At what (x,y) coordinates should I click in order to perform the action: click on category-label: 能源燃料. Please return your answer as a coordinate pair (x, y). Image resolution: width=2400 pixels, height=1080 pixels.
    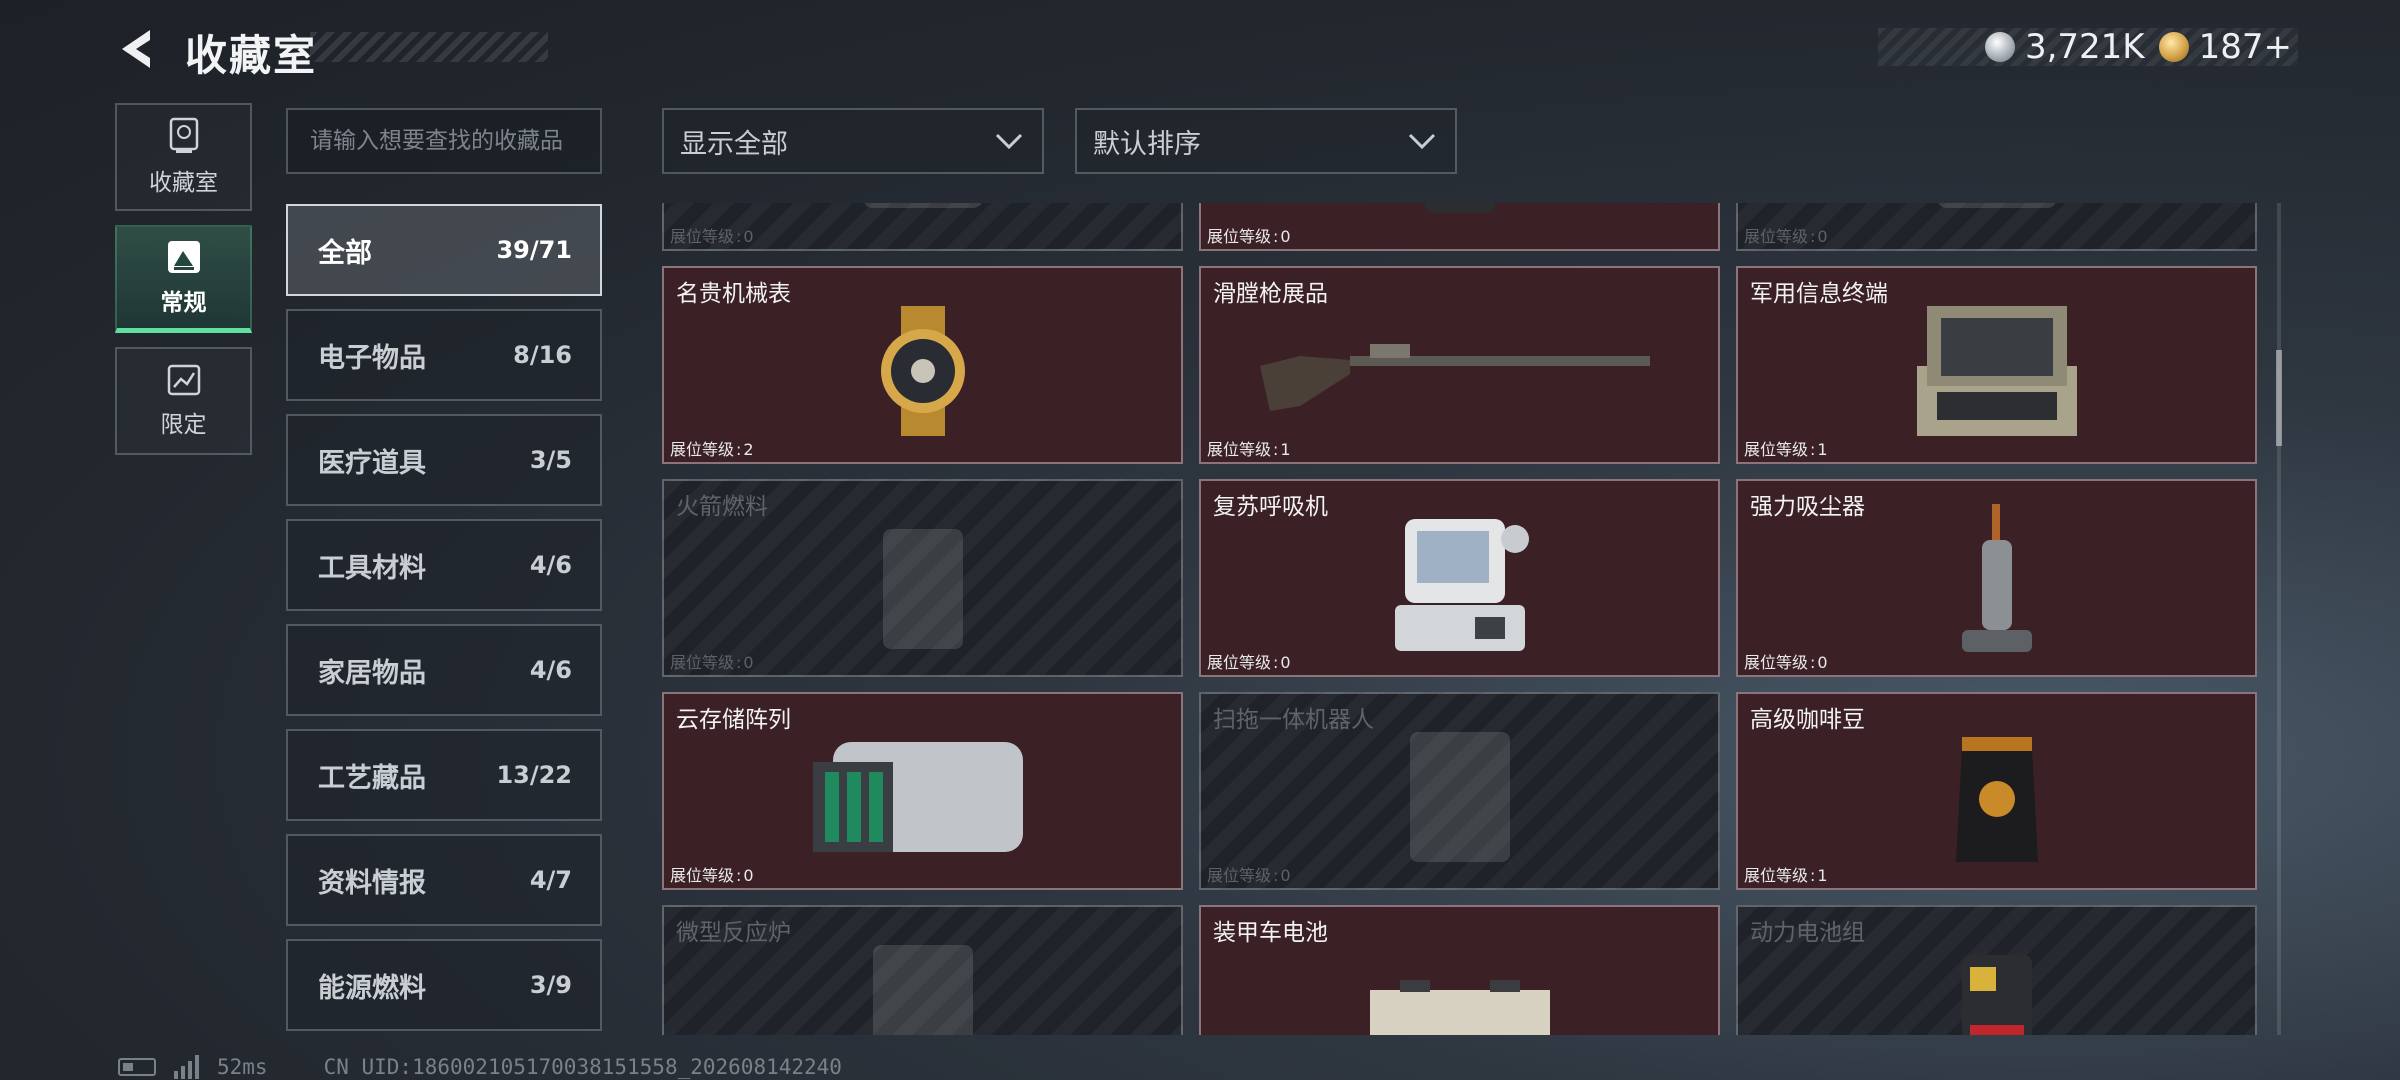
    Looking at the image, I should click on (372, 988).